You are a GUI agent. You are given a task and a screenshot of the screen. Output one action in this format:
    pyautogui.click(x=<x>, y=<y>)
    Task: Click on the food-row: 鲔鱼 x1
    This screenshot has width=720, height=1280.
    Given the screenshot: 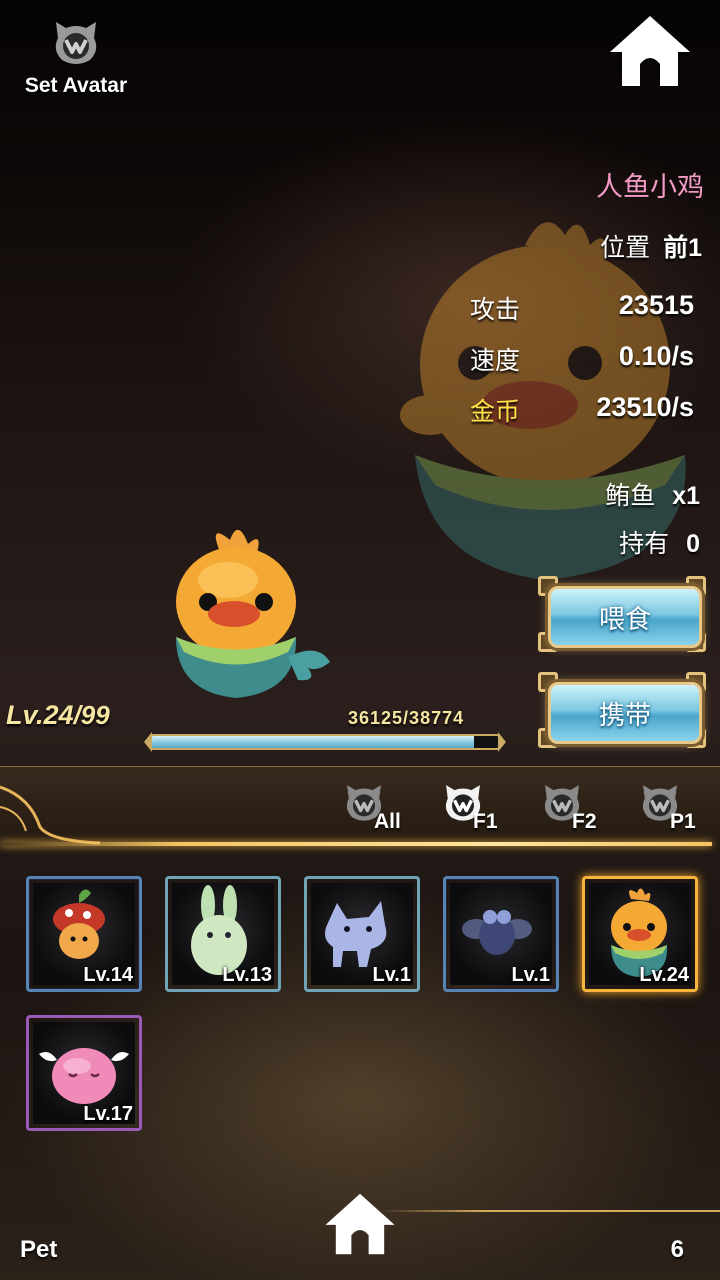 What is the action you would take?
    pyautogui.click(x=652, y=494)
    